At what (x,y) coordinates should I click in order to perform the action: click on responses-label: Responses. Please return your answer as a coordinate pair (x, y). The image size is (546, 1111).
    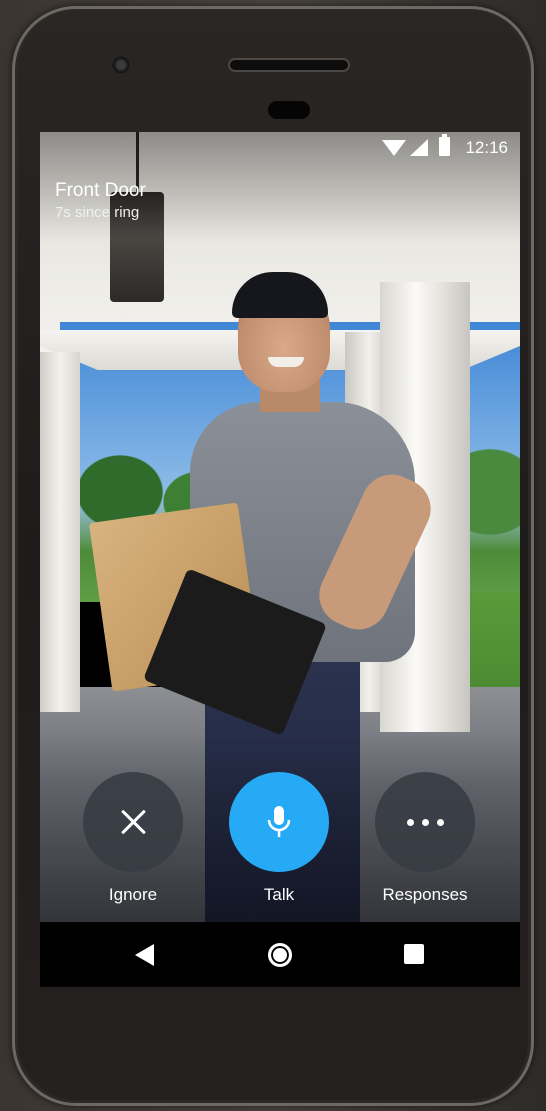
    Looking at the image, I should click on (425, 894).